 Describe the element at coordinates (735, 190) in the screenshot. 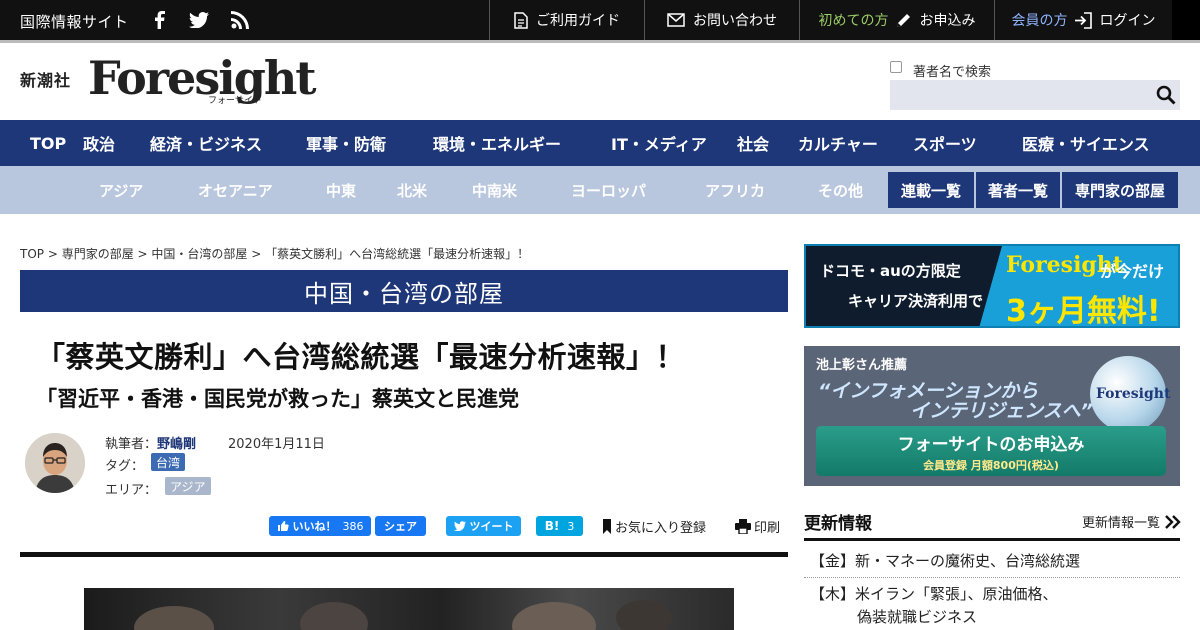

I see `region-africa: アフリカ` at that location.